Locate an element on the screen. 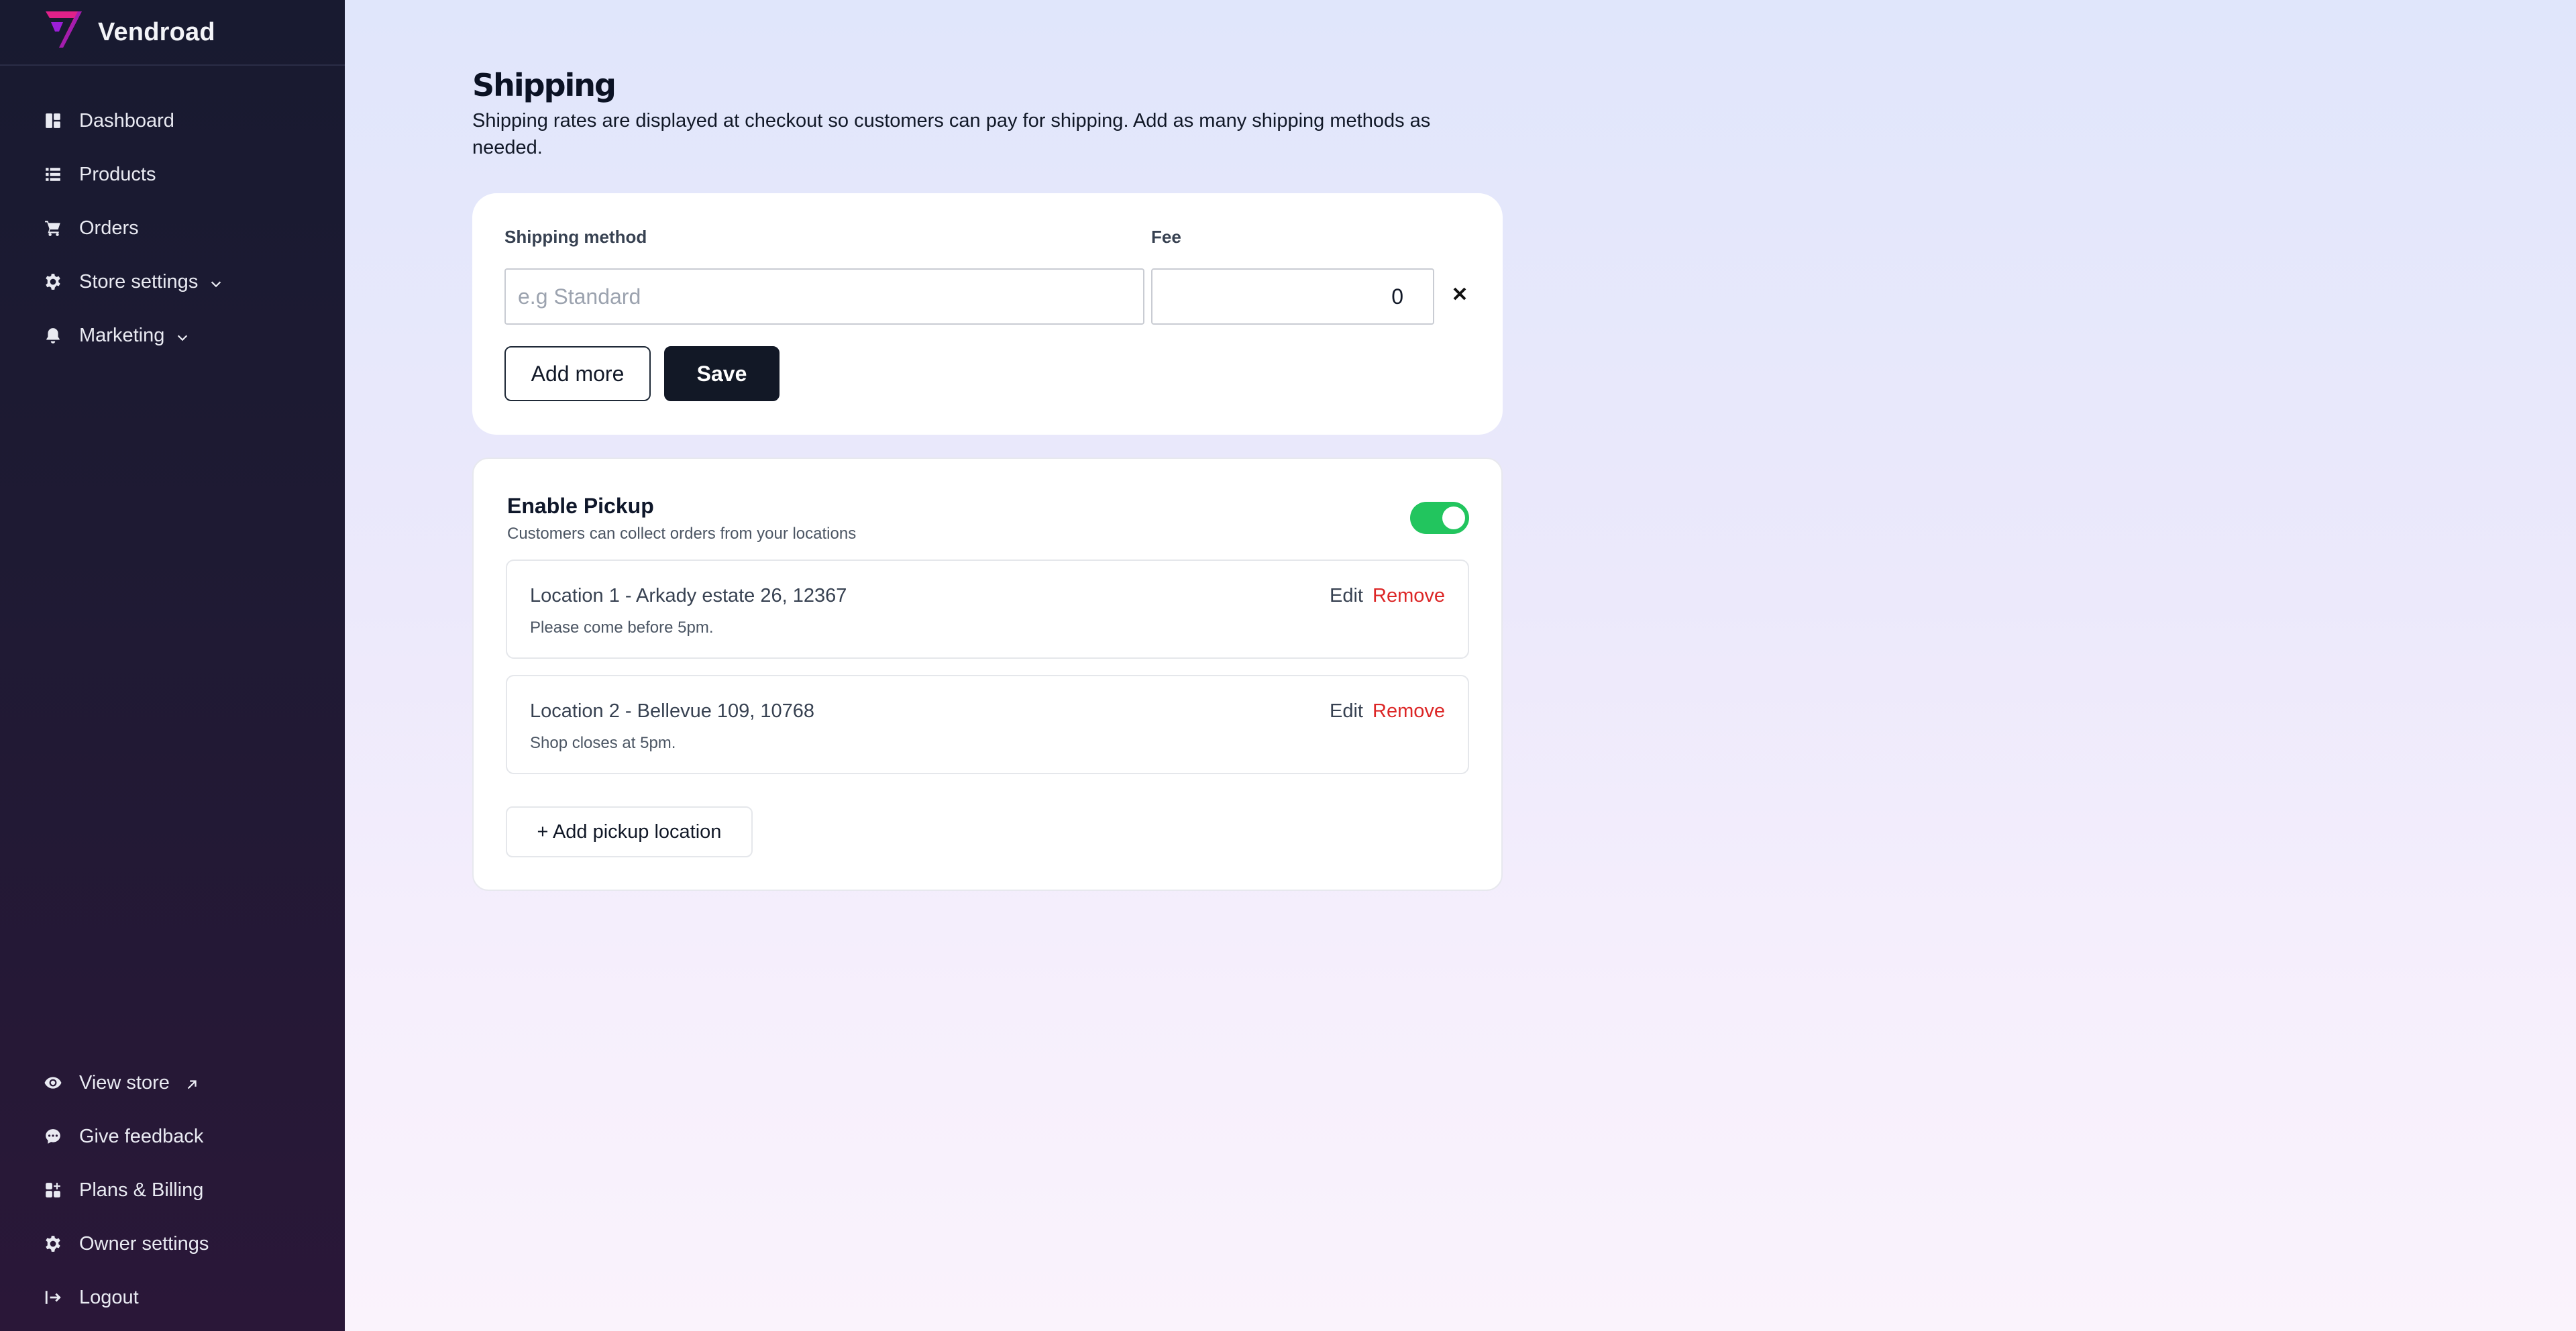  pickup-title: Enable Pickup is located at coordinates (580, 506).